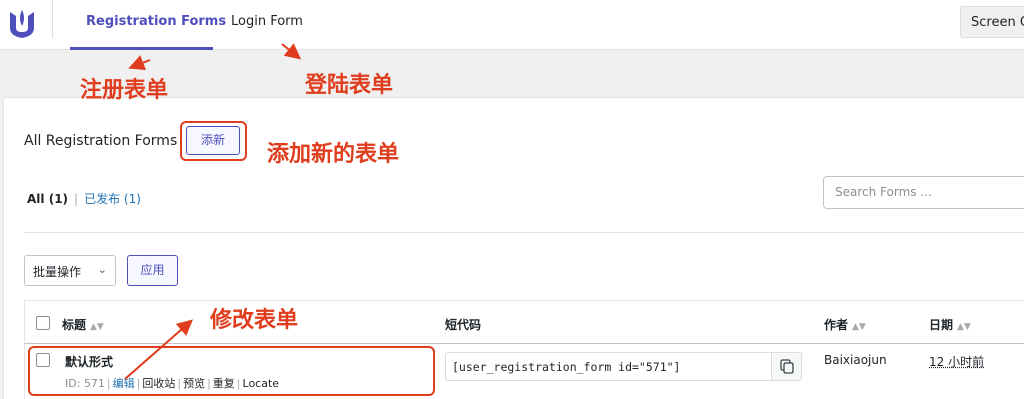 The image size is (1024, 399). I want to click on arrow-edit, so click(157, 350).